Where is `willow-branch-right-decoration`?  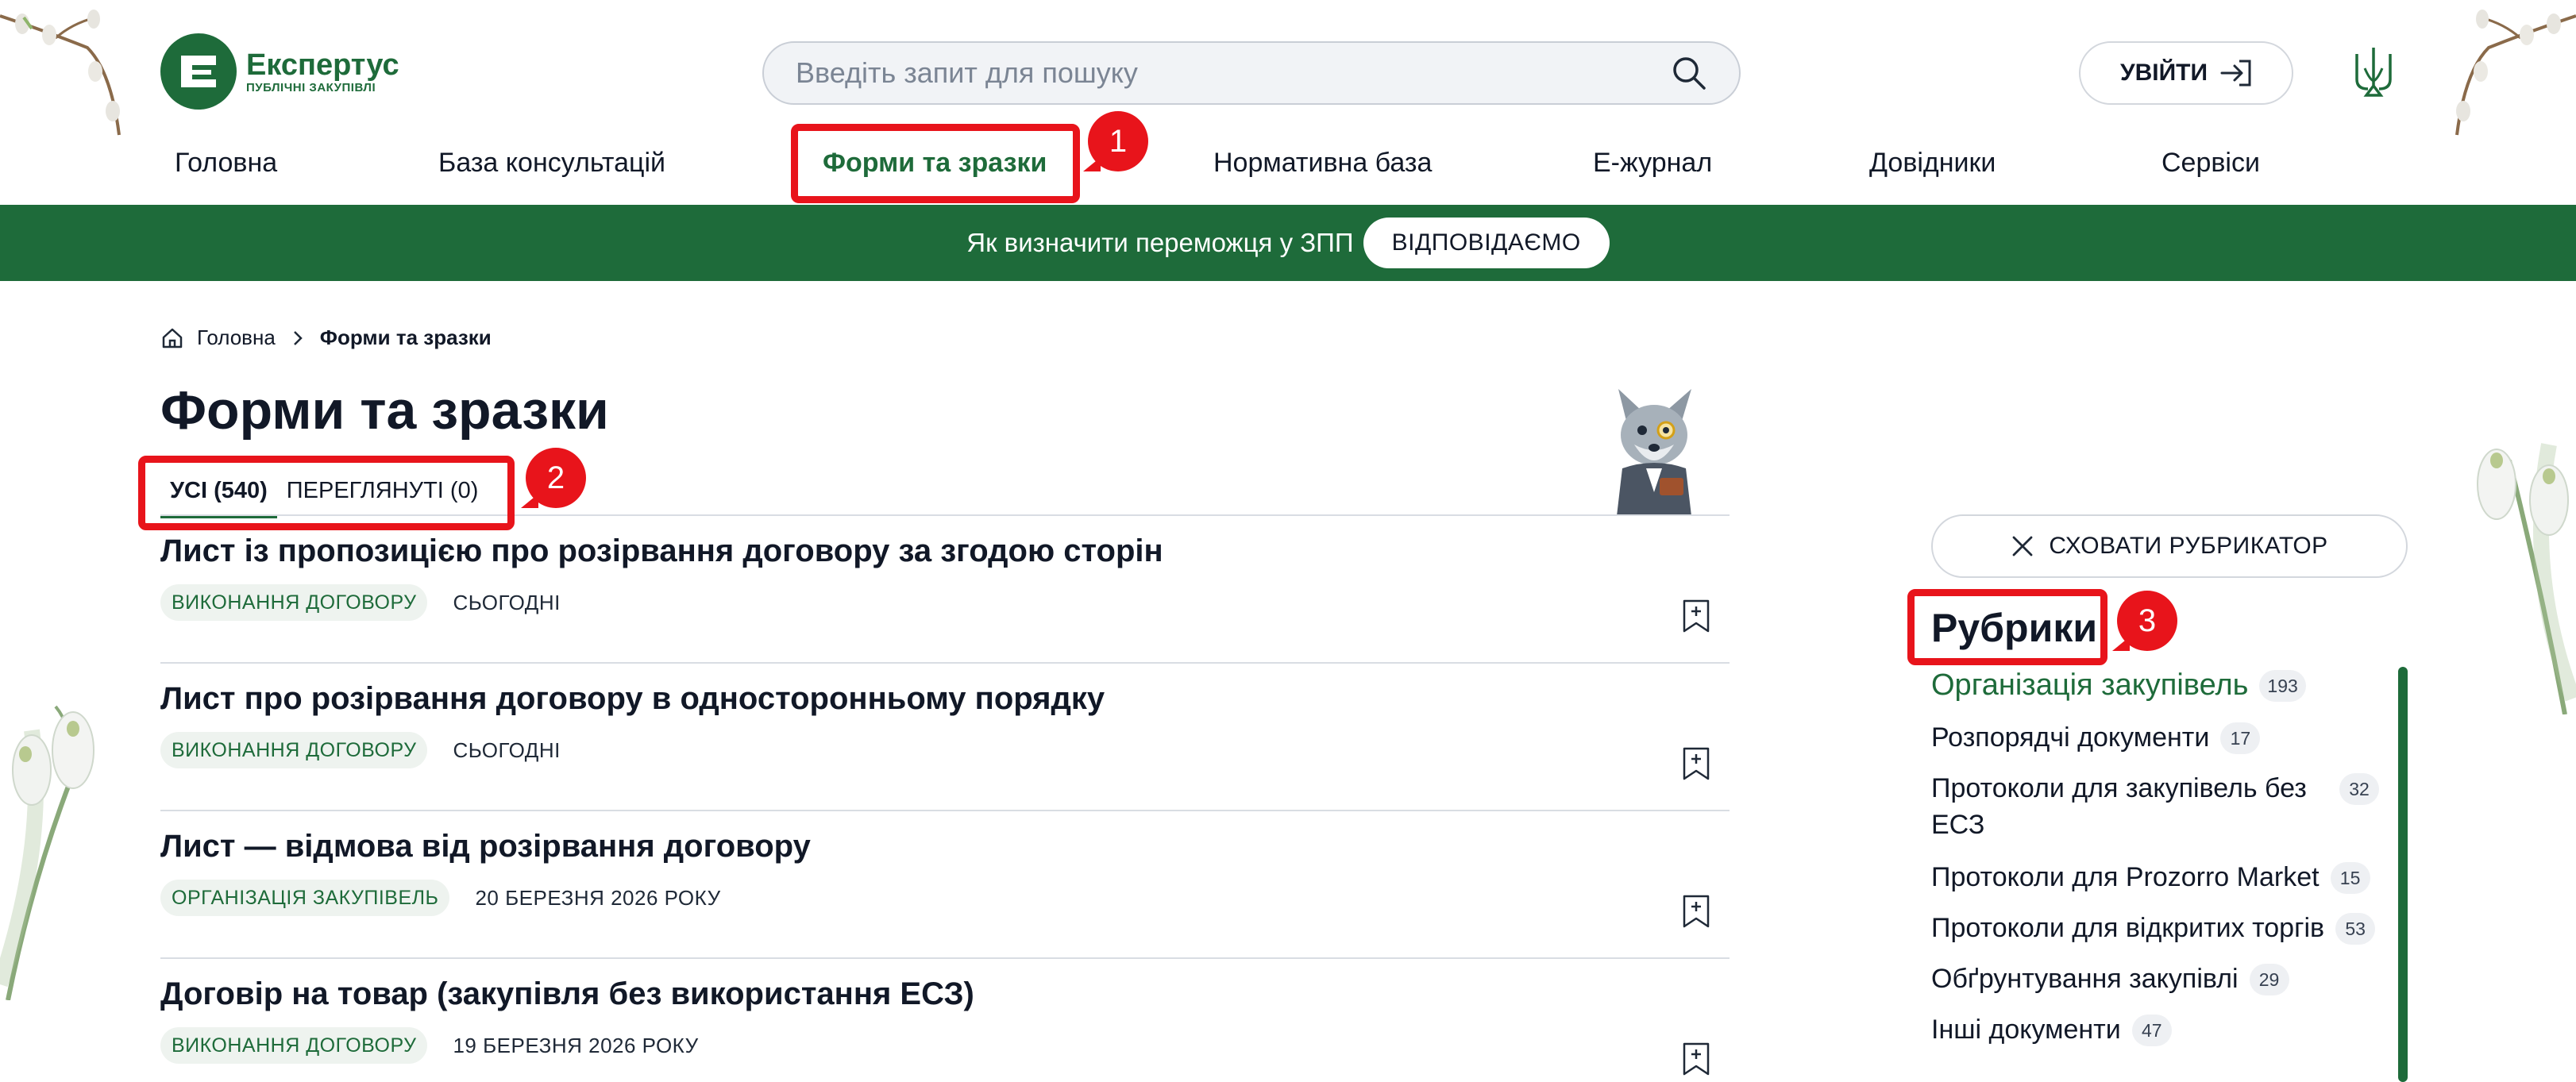
willow-branch-right-decoration is located at coordinates (2515, 73).